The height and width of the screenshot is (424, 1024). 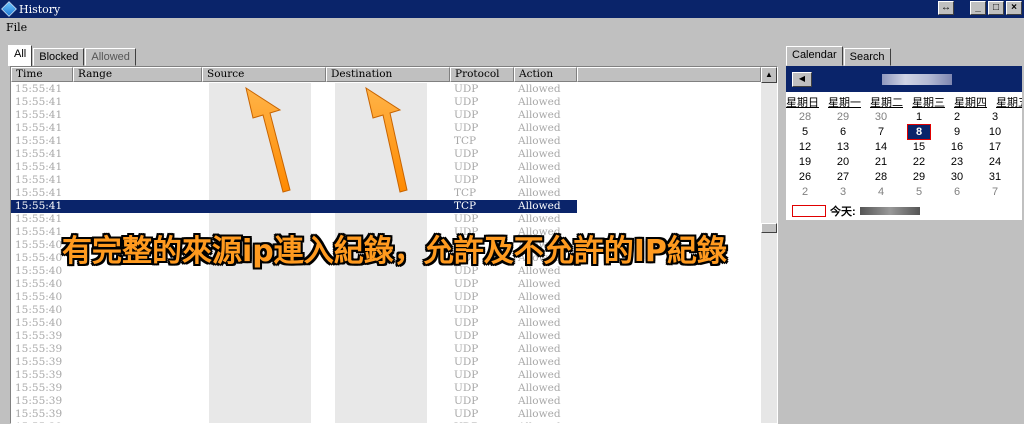 What do you see at coordinates (843, 162) in the screenshot?
I see `calendar-day: 20` at bounding box center [843, 162].